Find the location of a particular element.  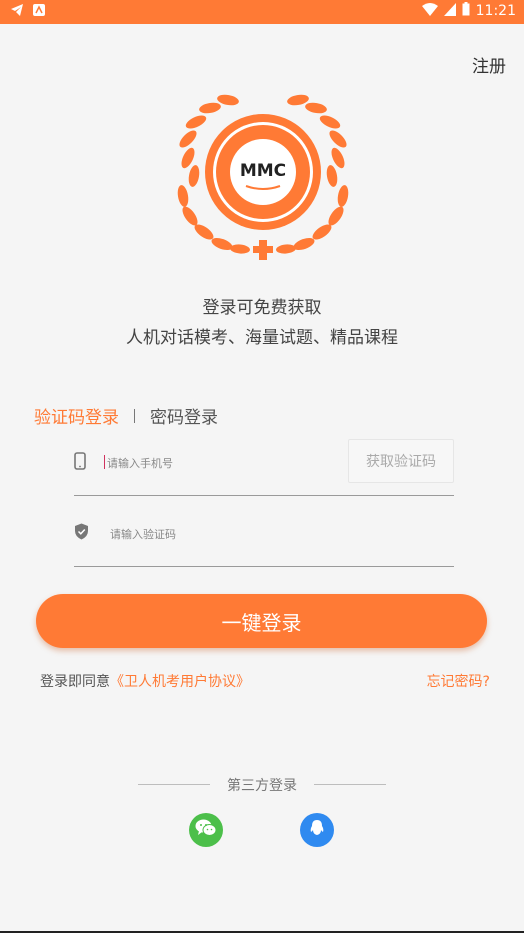

signal-icon is located at coordinates (449, 11).